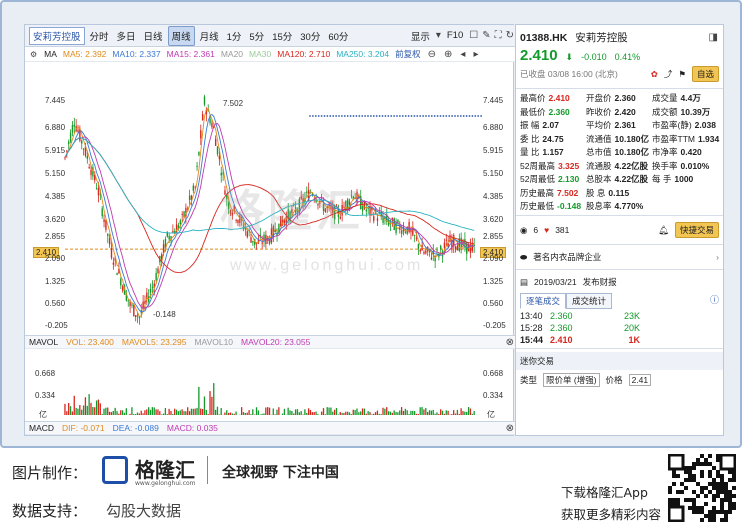 The width and height of the screenshot is (742, 527). What do you see at coordinates (523, 230) in the screenshot?
I see `eye-icon: ◉` at bounding box center [523, 230].